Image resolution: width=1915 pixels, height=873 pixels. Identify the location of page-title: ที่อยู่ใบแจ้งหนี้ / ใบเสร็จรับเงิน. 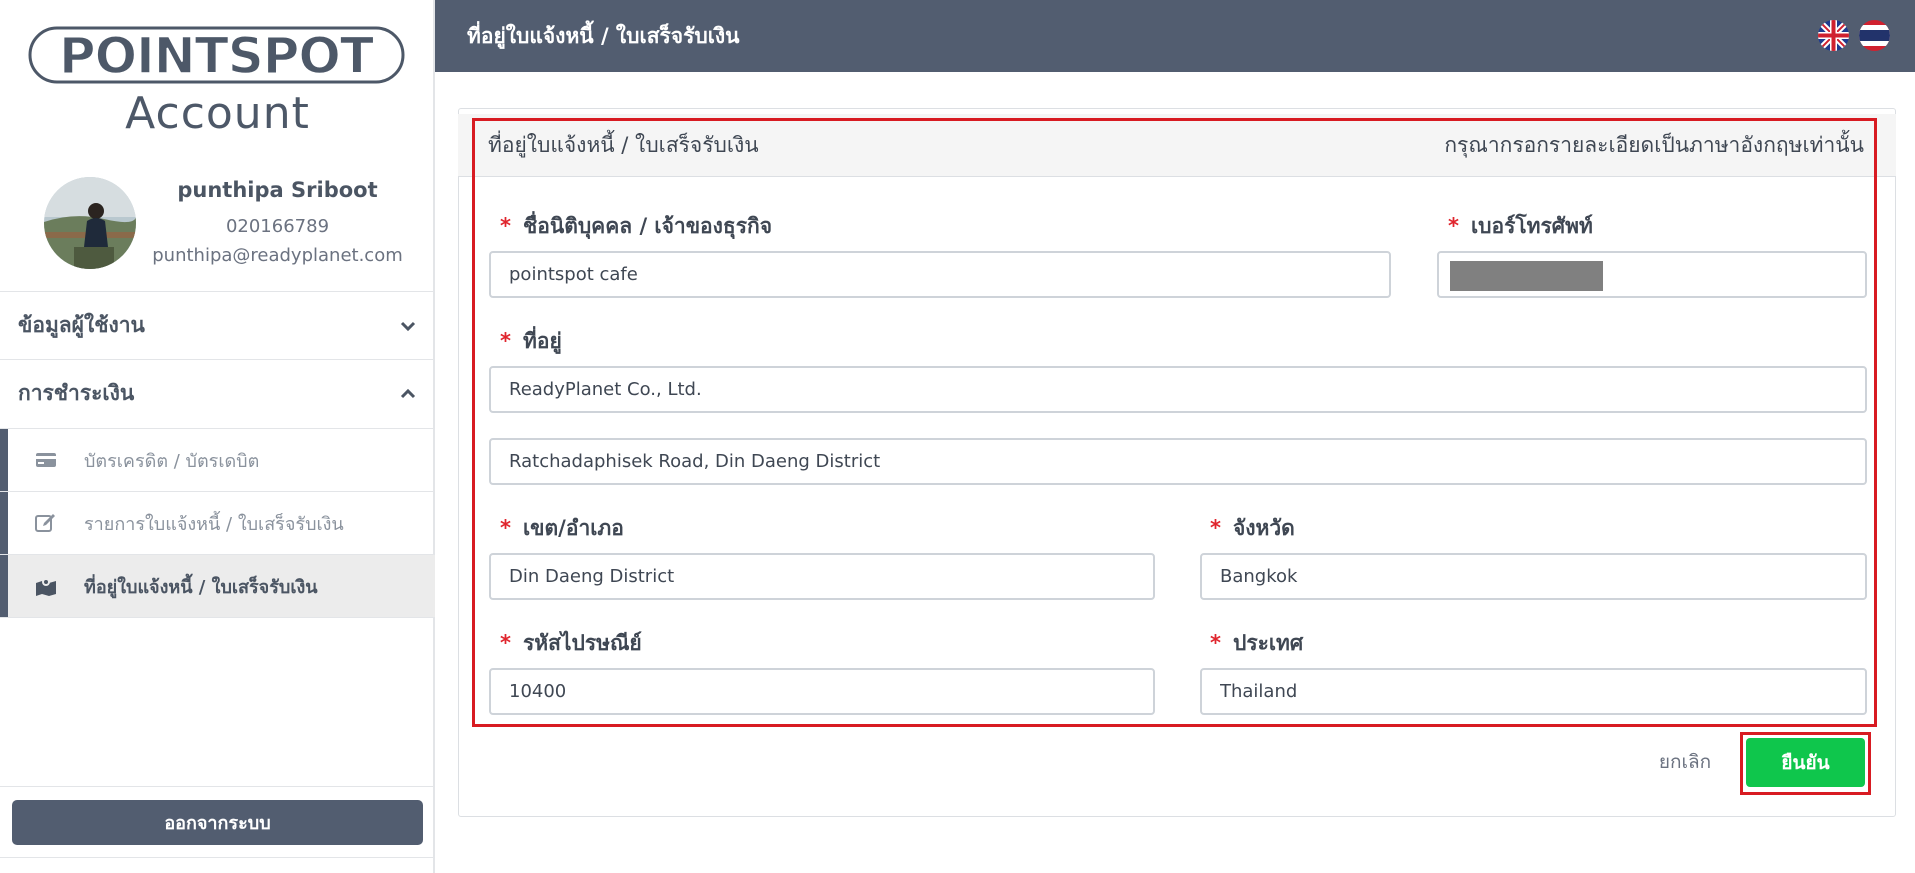
(603, 36).